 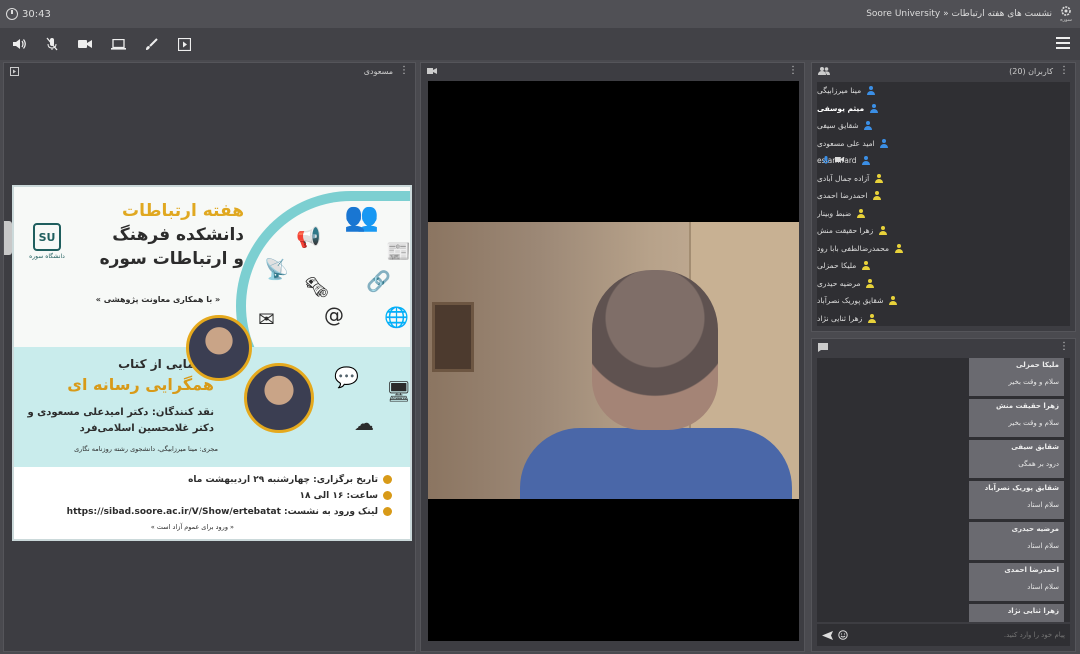 What do you see at coordinates (396, 317) in the screenshot?
I see `globe-icon: 🌐` at bounding box center [396, 317].